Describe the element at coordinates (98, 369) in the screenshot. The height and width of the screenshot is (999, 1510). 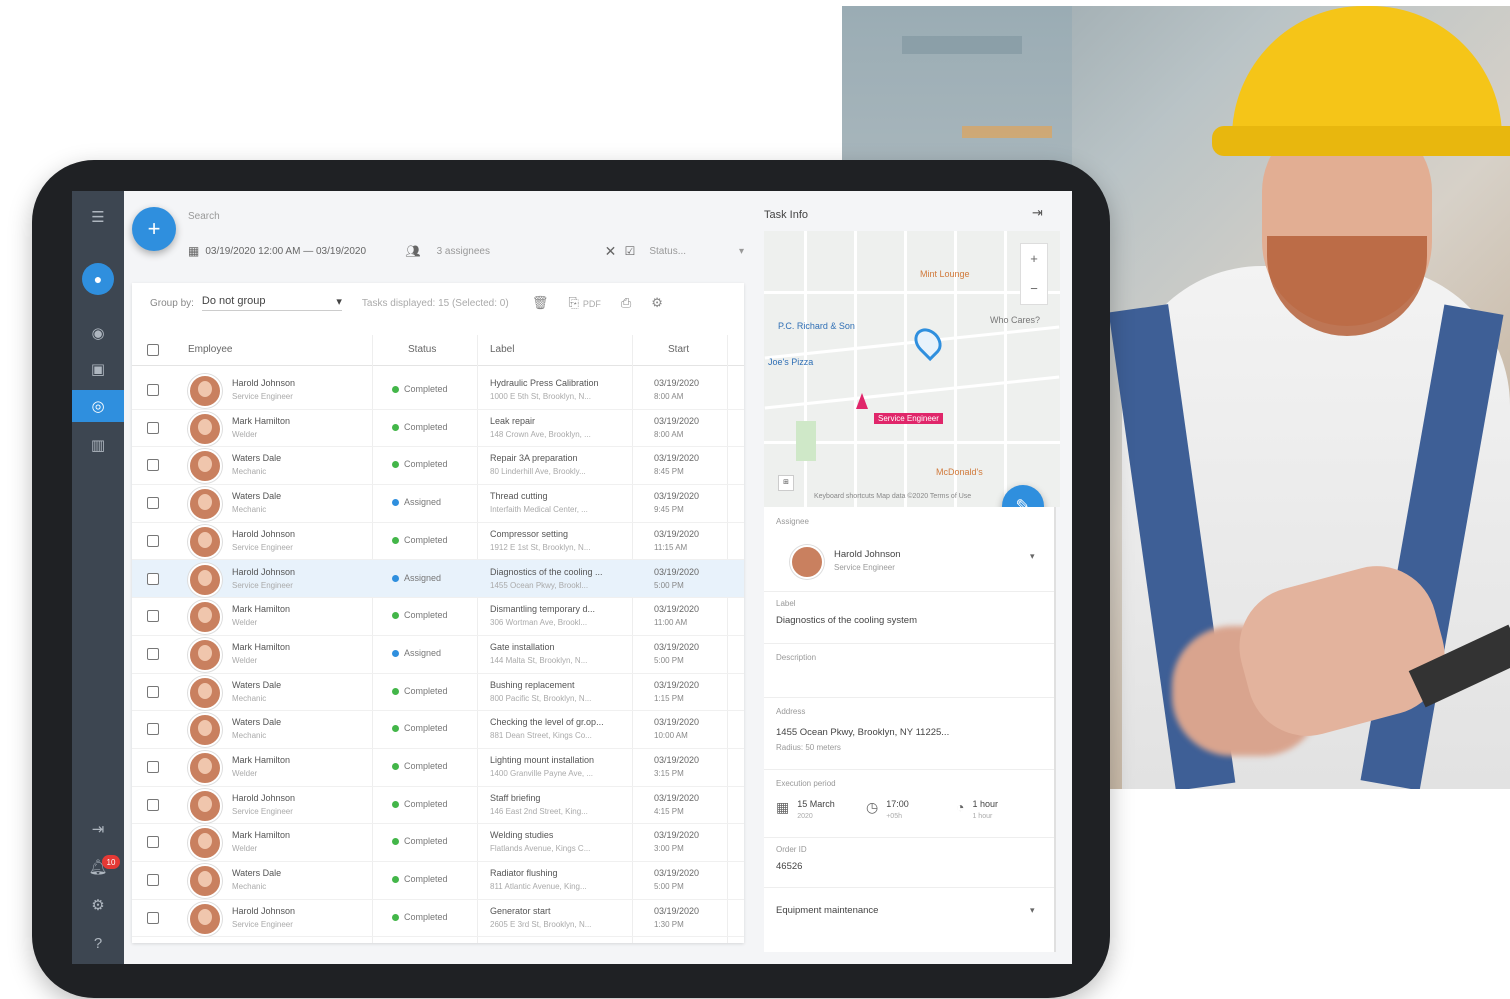
I see `sidebar-item-calendar-icon: ▣` at that location.